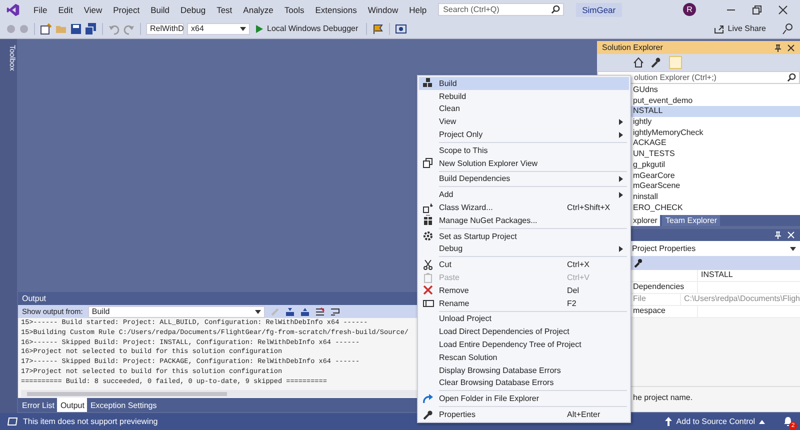 The height and width of the screenshot is (430, 800). I want to click on menu-item: Class Wizard... Ctrl+Shift+X, so click(524, 207).